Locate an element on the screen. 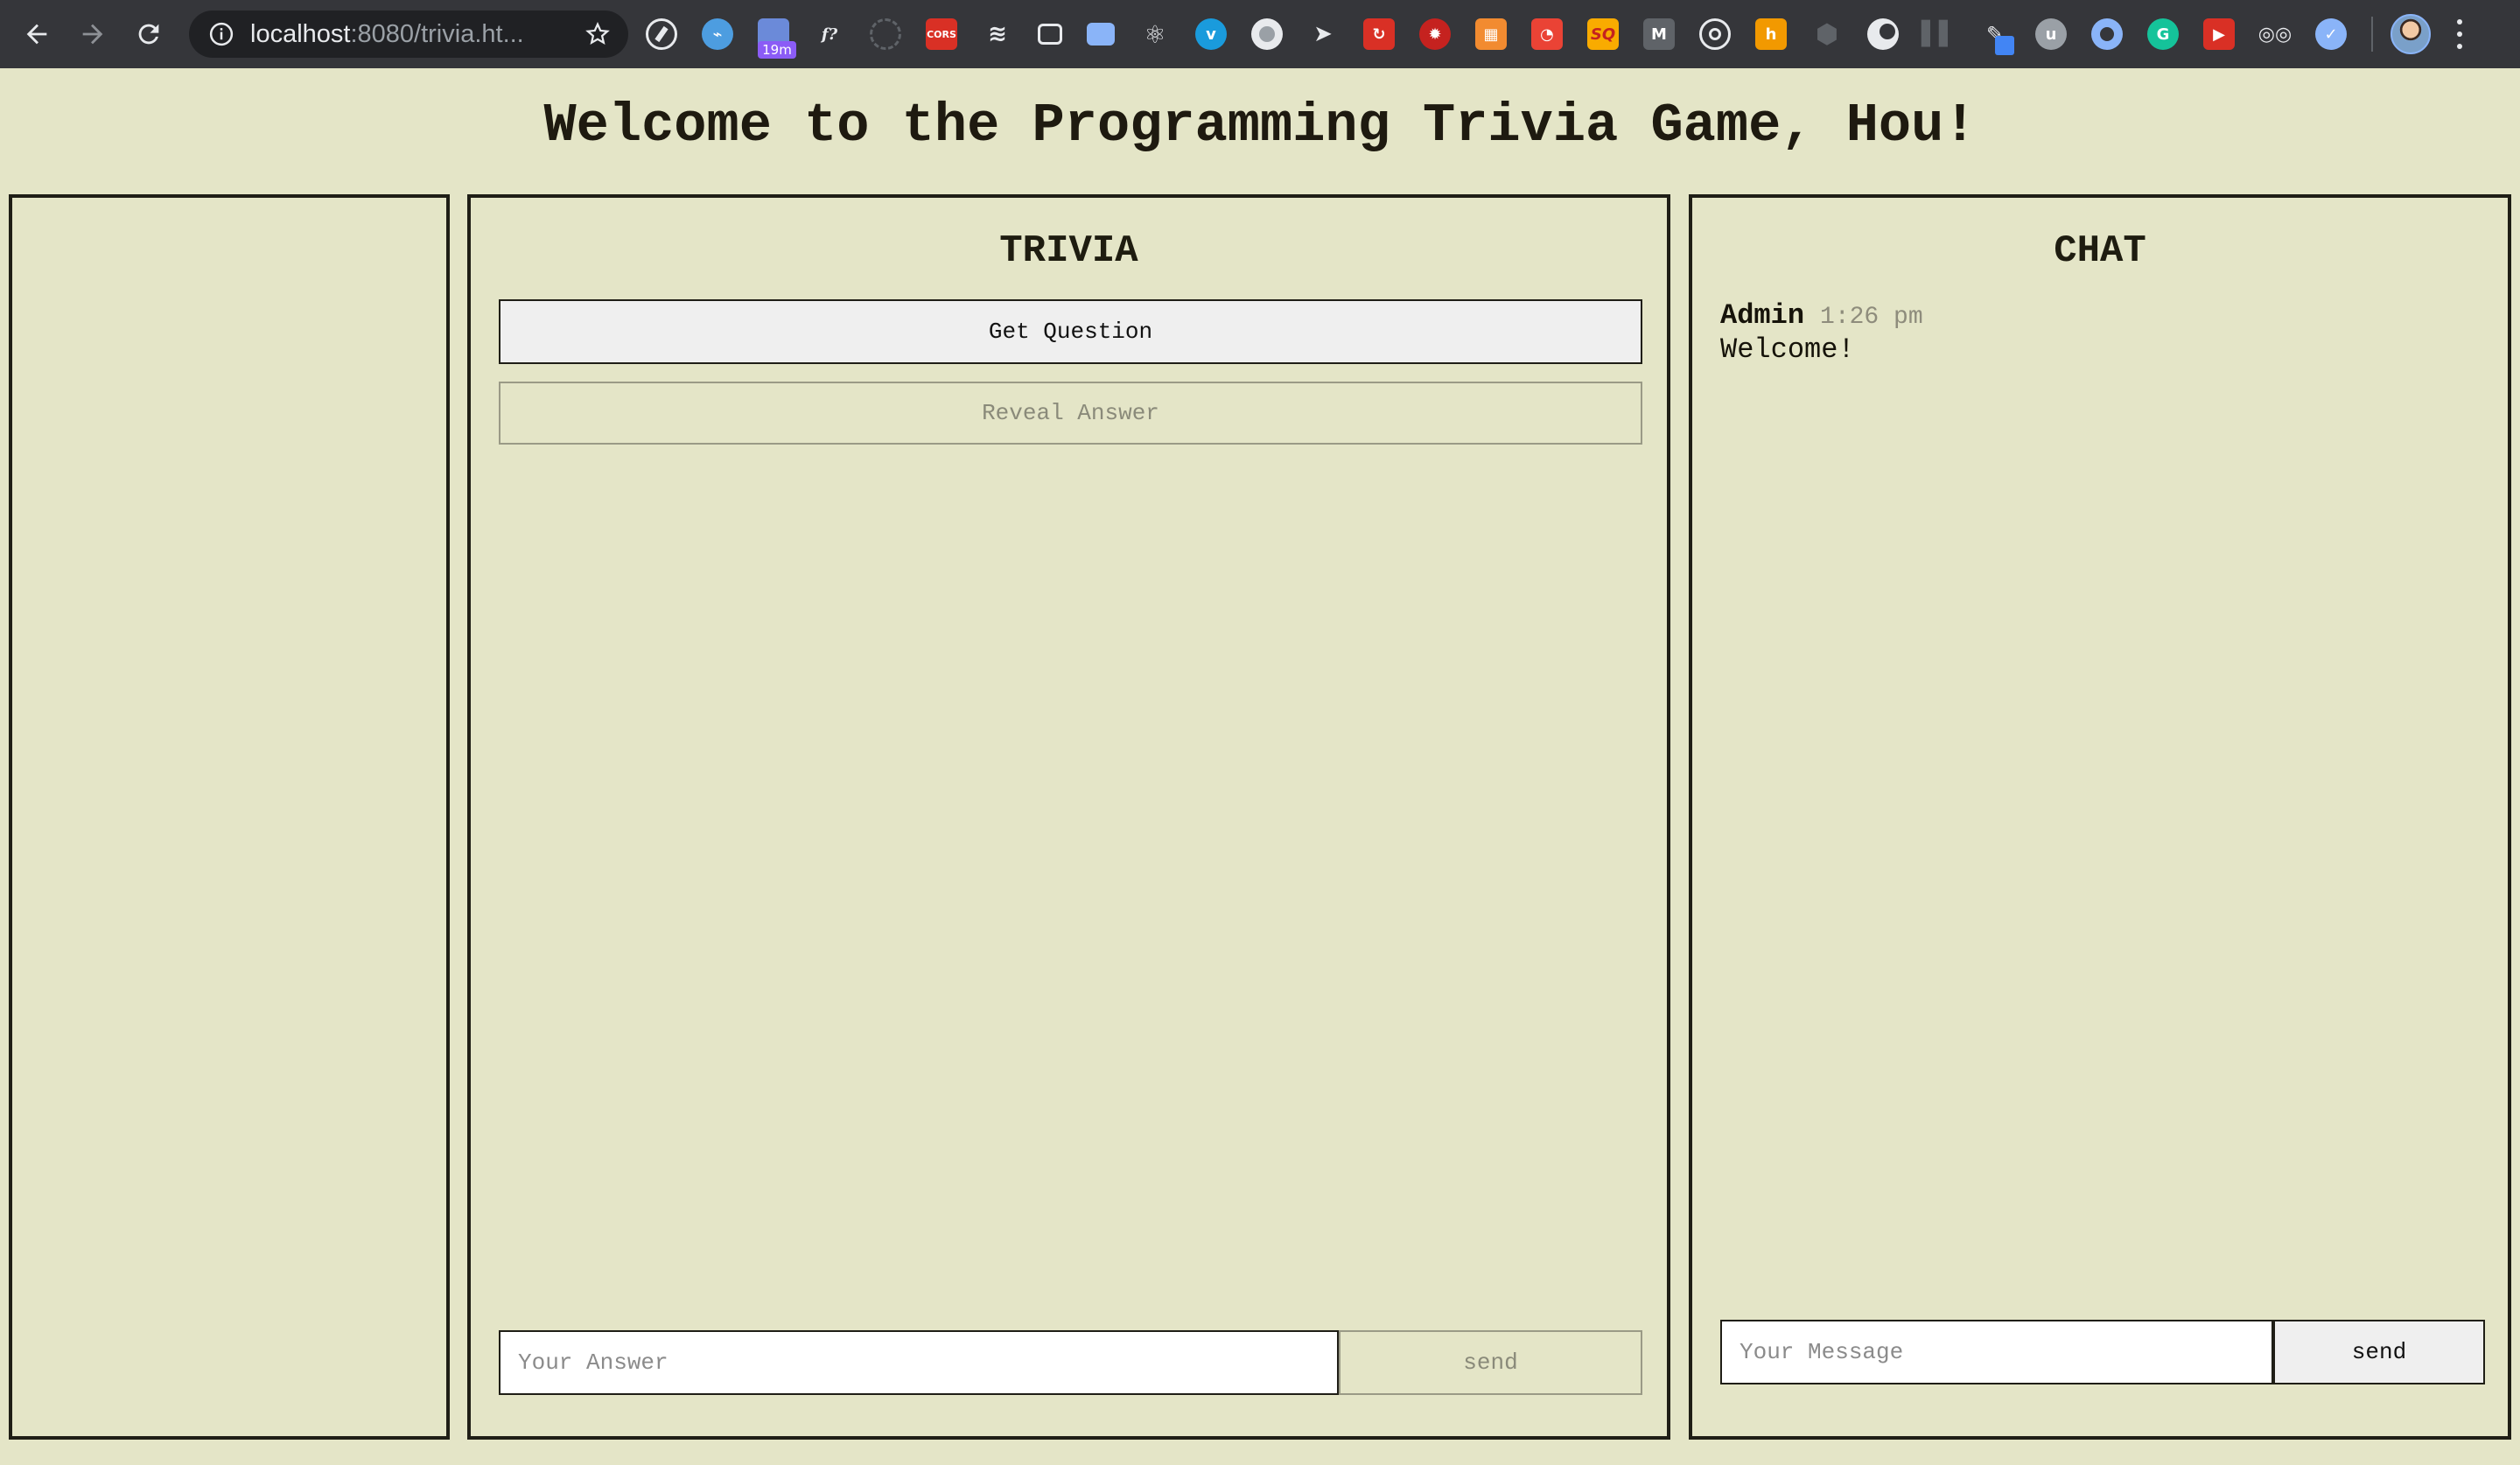 This screenshot has height=1465, width=2520. extension-badge: 19m is located at coordinates (777, 50).